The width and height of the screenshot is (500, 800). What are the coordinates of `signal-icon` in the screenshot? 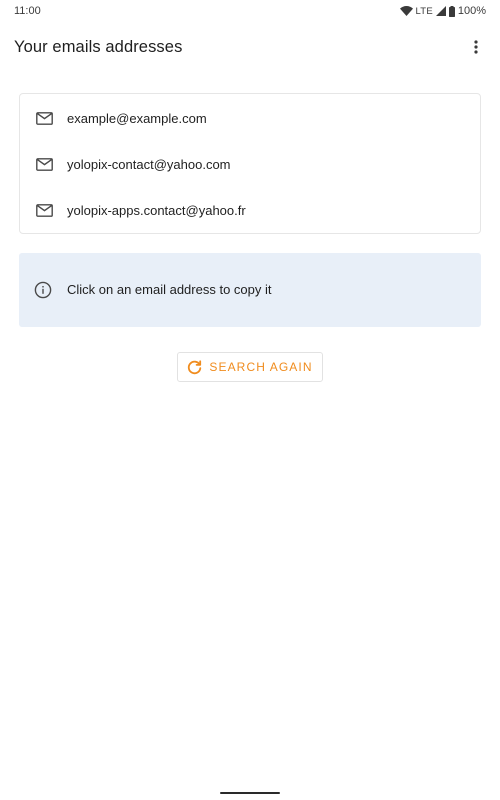 It's located at (440, 11).